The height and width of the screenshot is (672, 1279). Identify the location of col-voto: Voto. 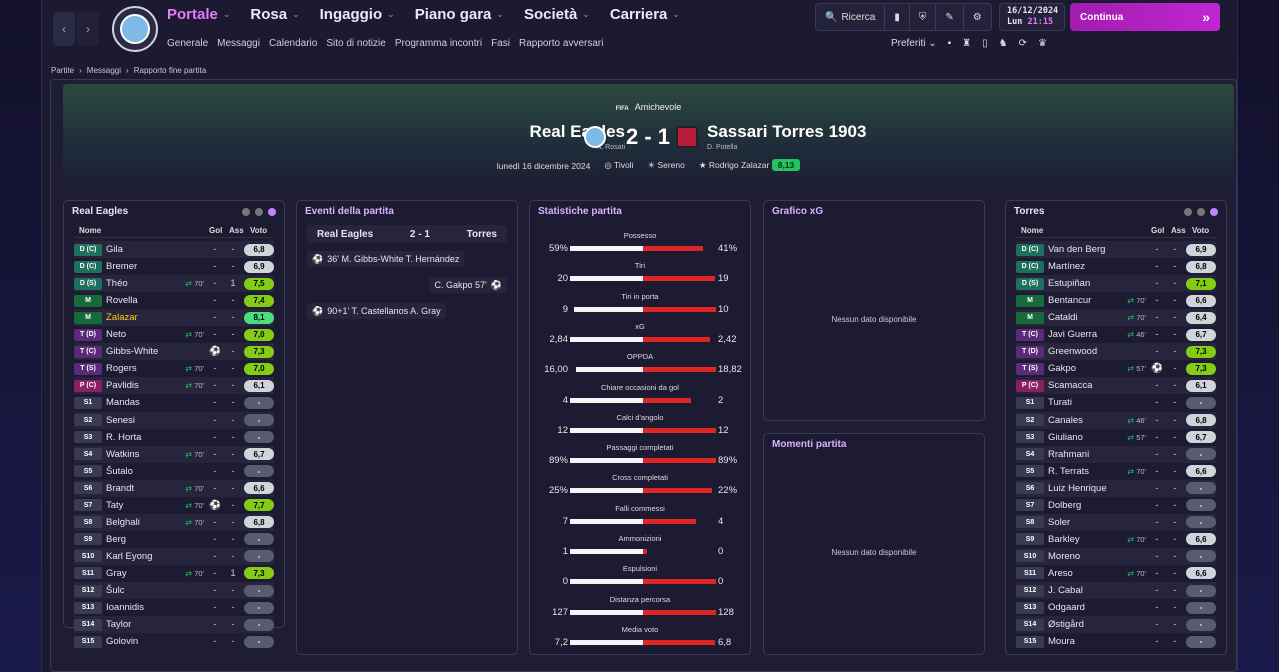
(1200, 230).